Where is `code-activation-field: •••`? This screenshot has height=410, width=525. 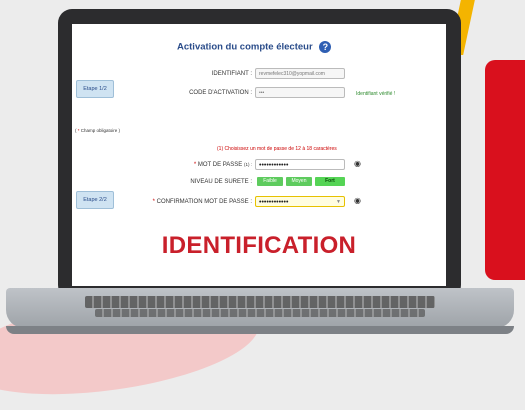 code-activation-field: ••• is located at coordinates (300, 92).